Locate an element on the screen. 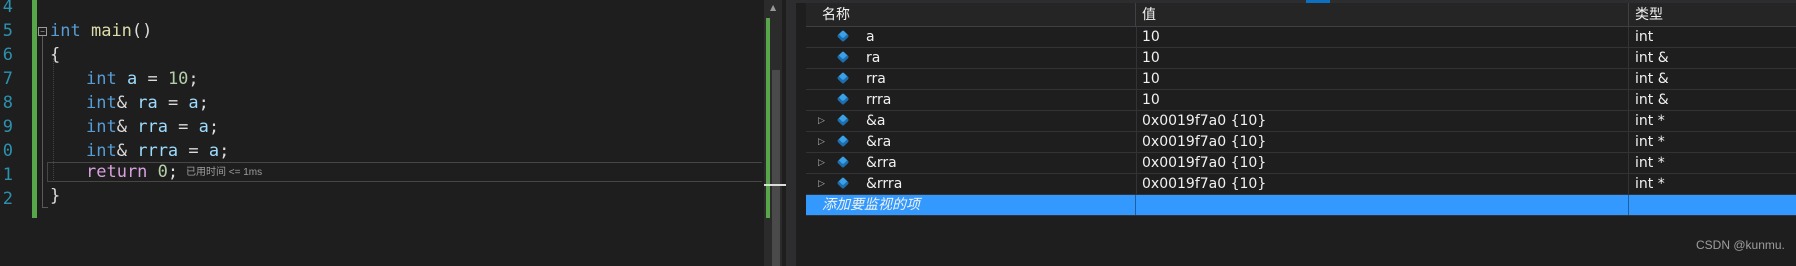  watch-variable-name: &ra is located at coordinates (879, 142).